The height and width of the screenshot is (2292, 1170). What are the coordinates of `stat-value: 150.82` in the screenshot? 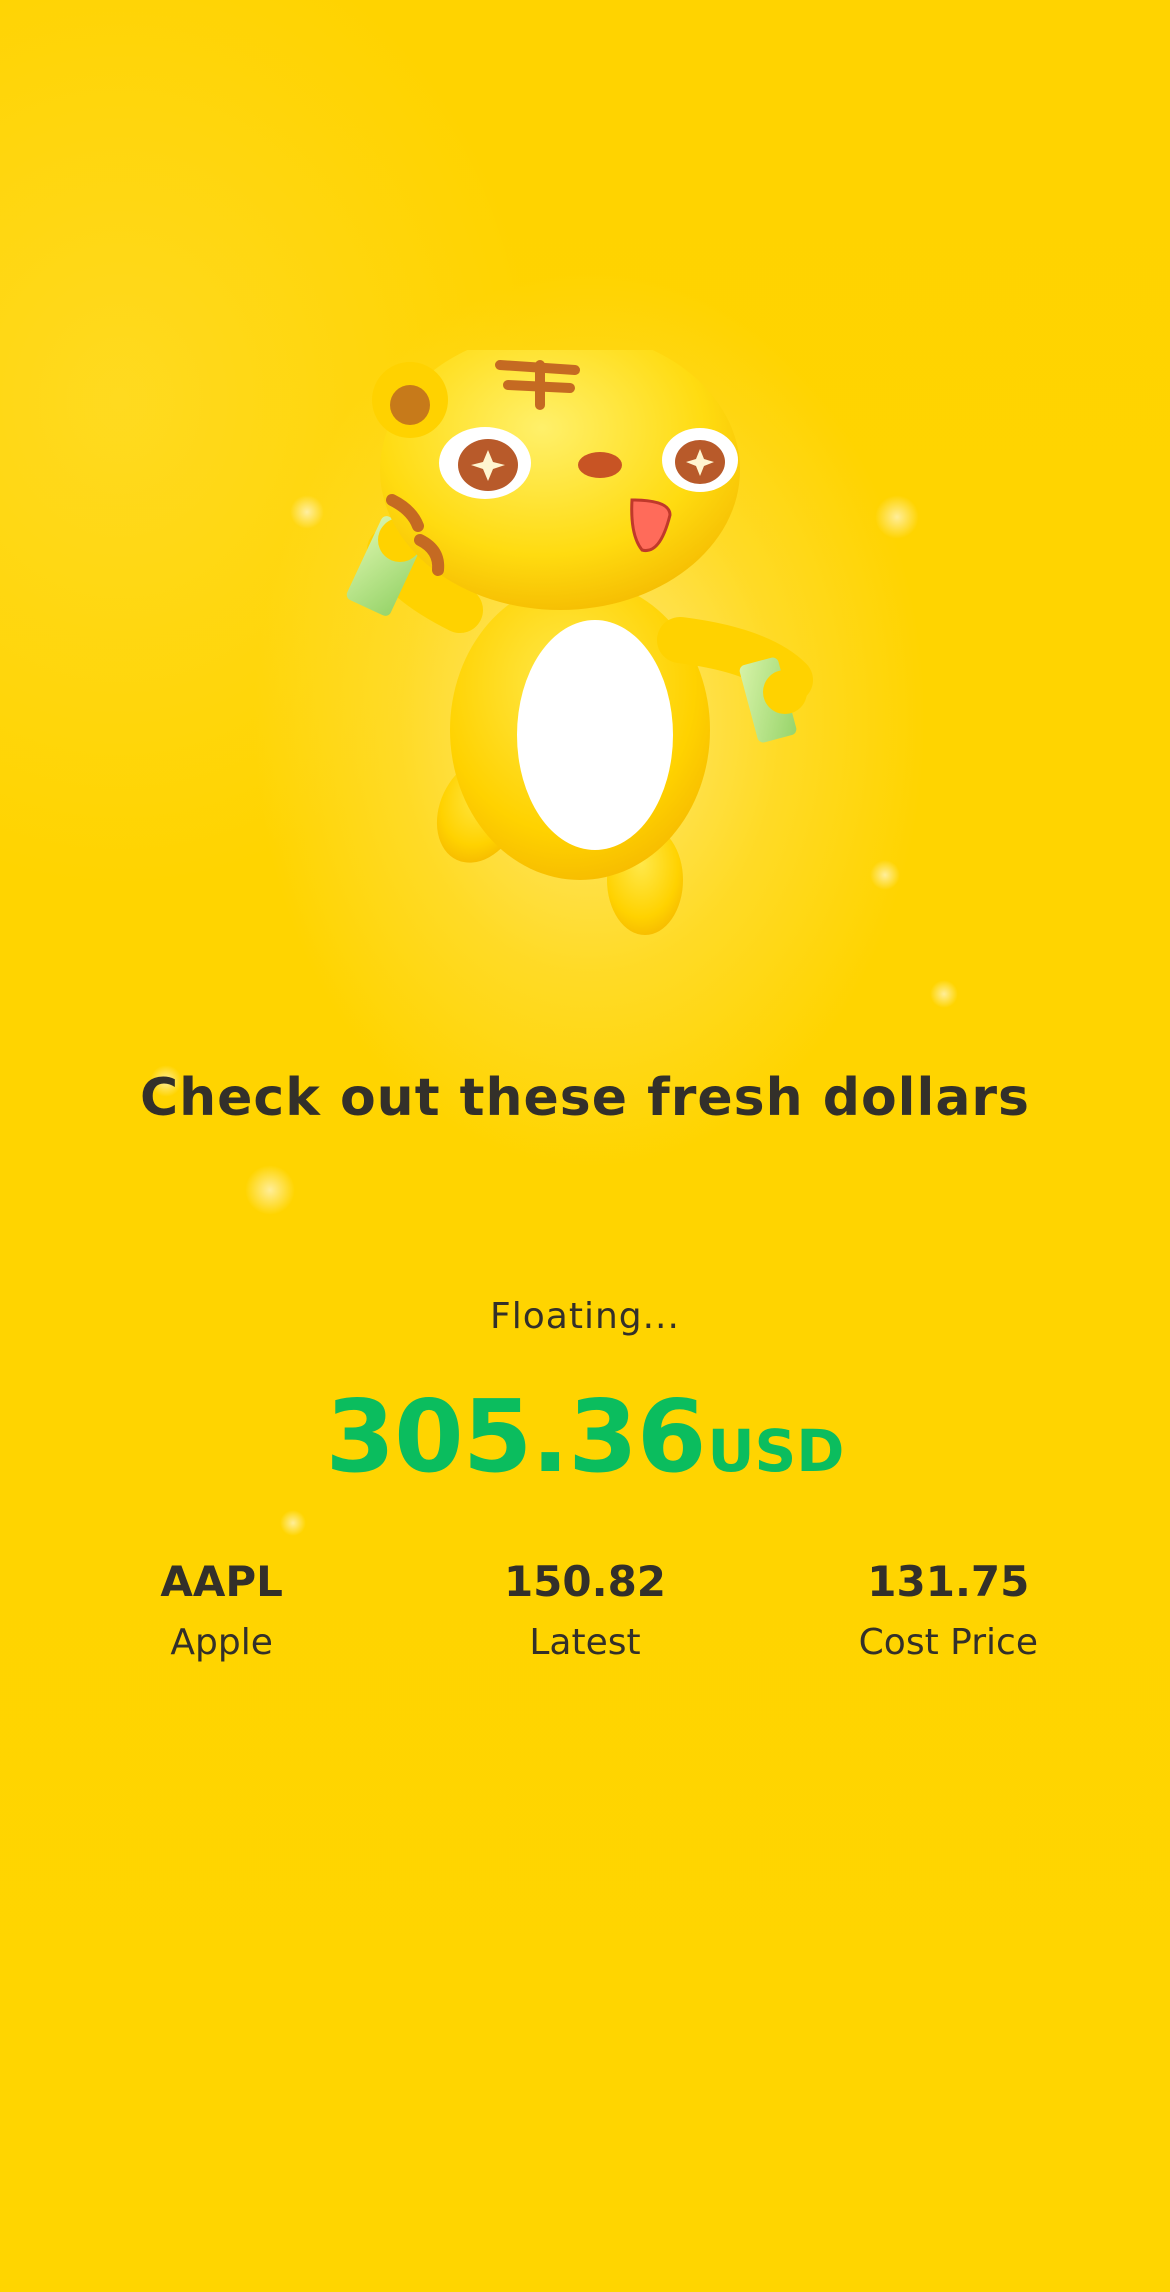 It's located at (585, 1581).